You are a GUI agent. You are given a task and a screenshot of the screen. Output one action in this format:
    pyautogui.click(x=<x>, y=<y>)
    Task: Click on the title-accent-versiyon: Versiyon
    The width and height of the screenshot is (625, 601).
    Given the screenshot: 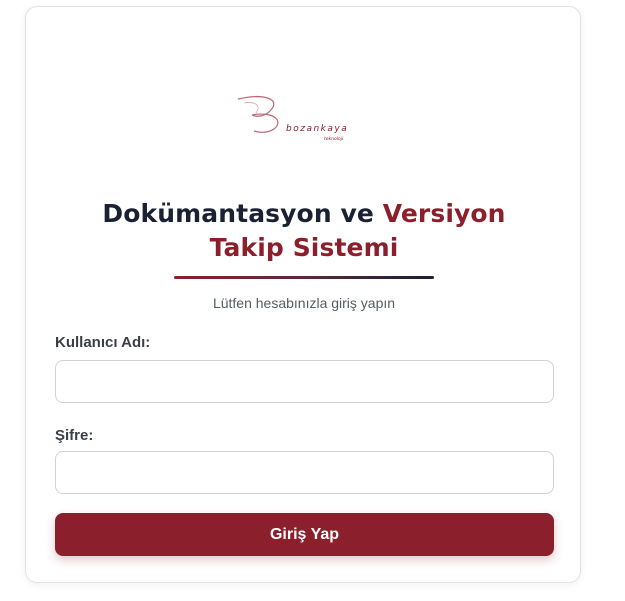 What is the action you would take?
    pyautogui.click(x=444, y=213)
    